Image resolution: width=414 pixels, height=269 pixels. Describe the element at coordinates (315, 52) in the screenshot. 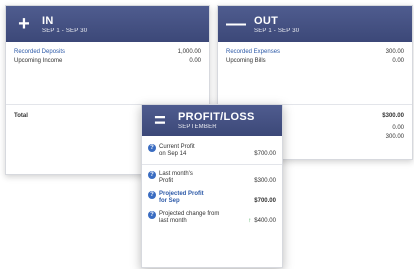

I see `recorded-expenses-row: Recorded Expenses 300.00` at that location.